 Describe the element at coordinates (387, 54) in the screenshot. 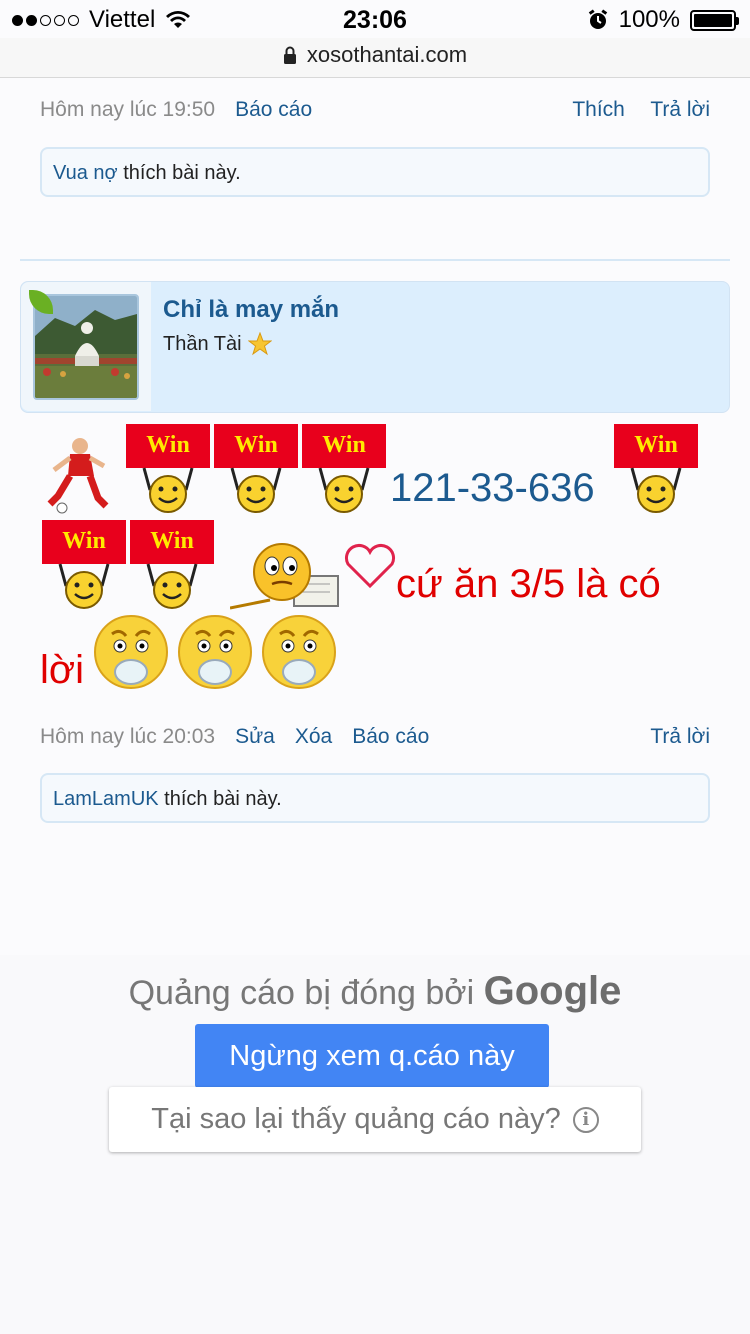

I see `url-text: xosothantai.com` at that location.